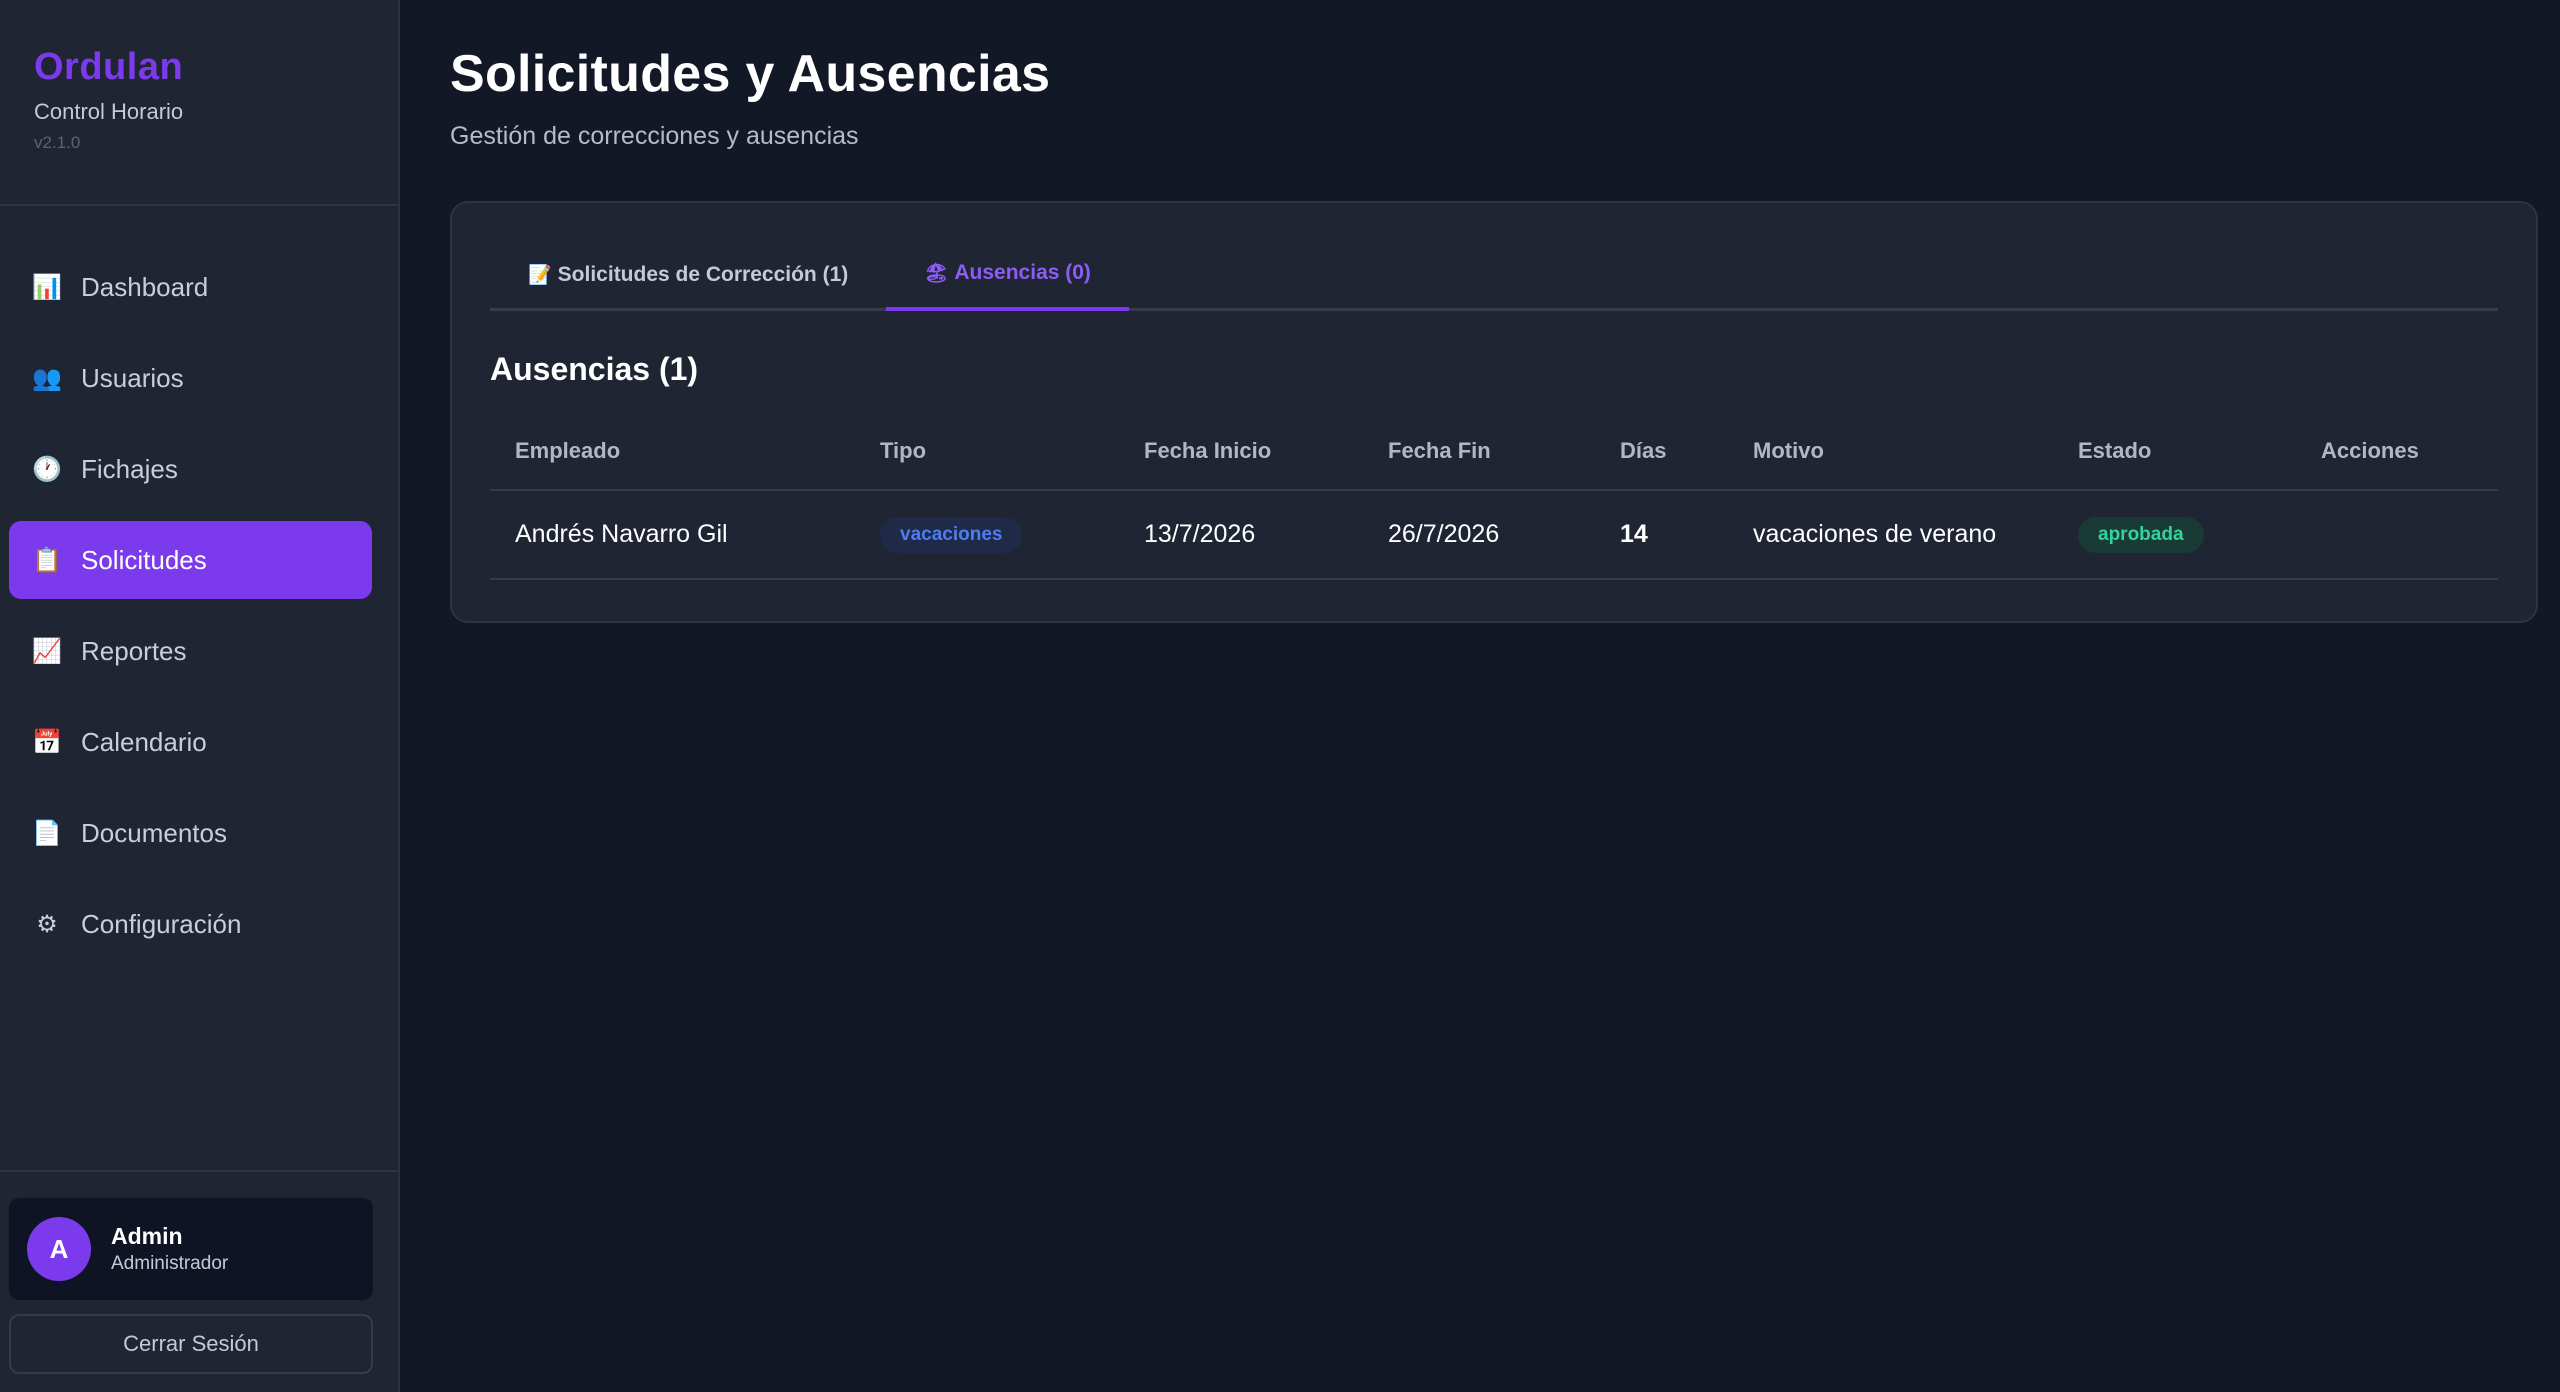 The image size is (2560, 1392). Describe the element at coordinates (2397, 451) in the screenshot. I see `column-header: Acciones` at that location.